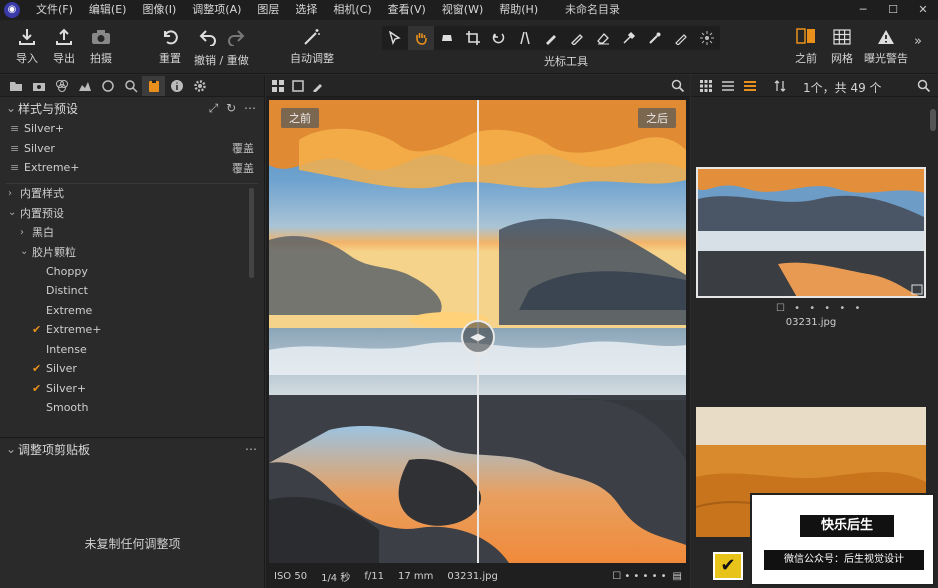  What do you see at coordinates (282, 85) in the screenshot?
I see `multi-view-icon` at bounding box center [282, 85].